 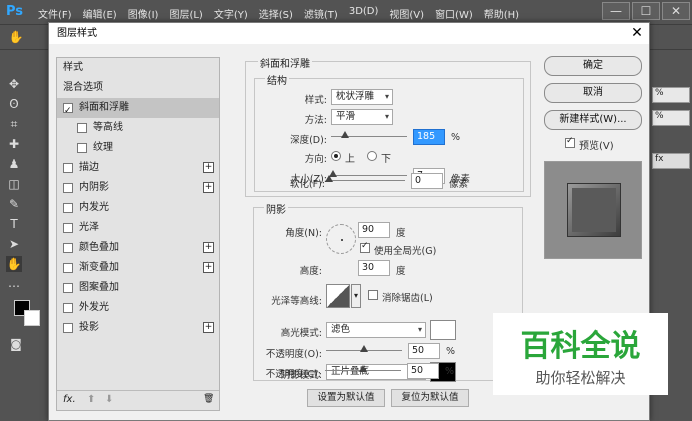 What do you see at coordinates (429, 137) in the screenshot?
I see `depth-input: 185` at bounding box center [429, 137].